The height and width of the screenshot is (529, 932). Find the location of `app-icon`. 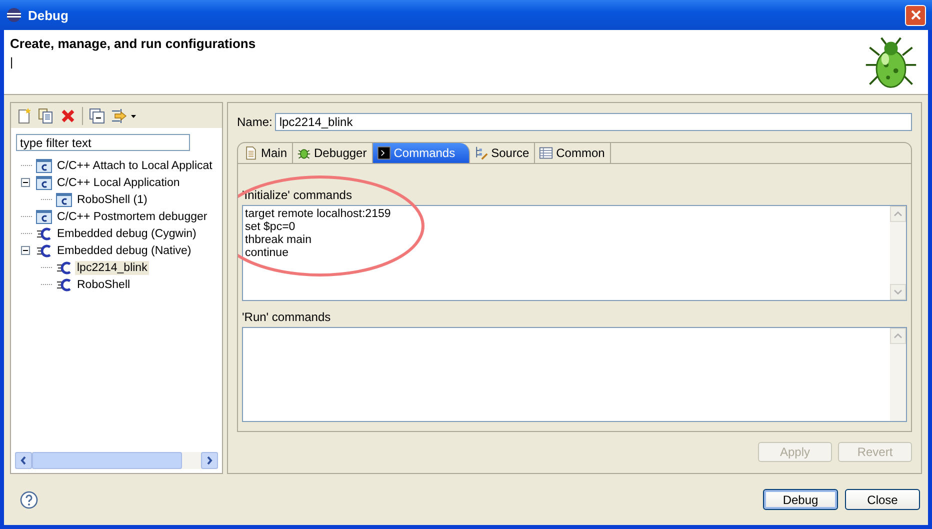

app-icon is located at coordinates (14, 15).